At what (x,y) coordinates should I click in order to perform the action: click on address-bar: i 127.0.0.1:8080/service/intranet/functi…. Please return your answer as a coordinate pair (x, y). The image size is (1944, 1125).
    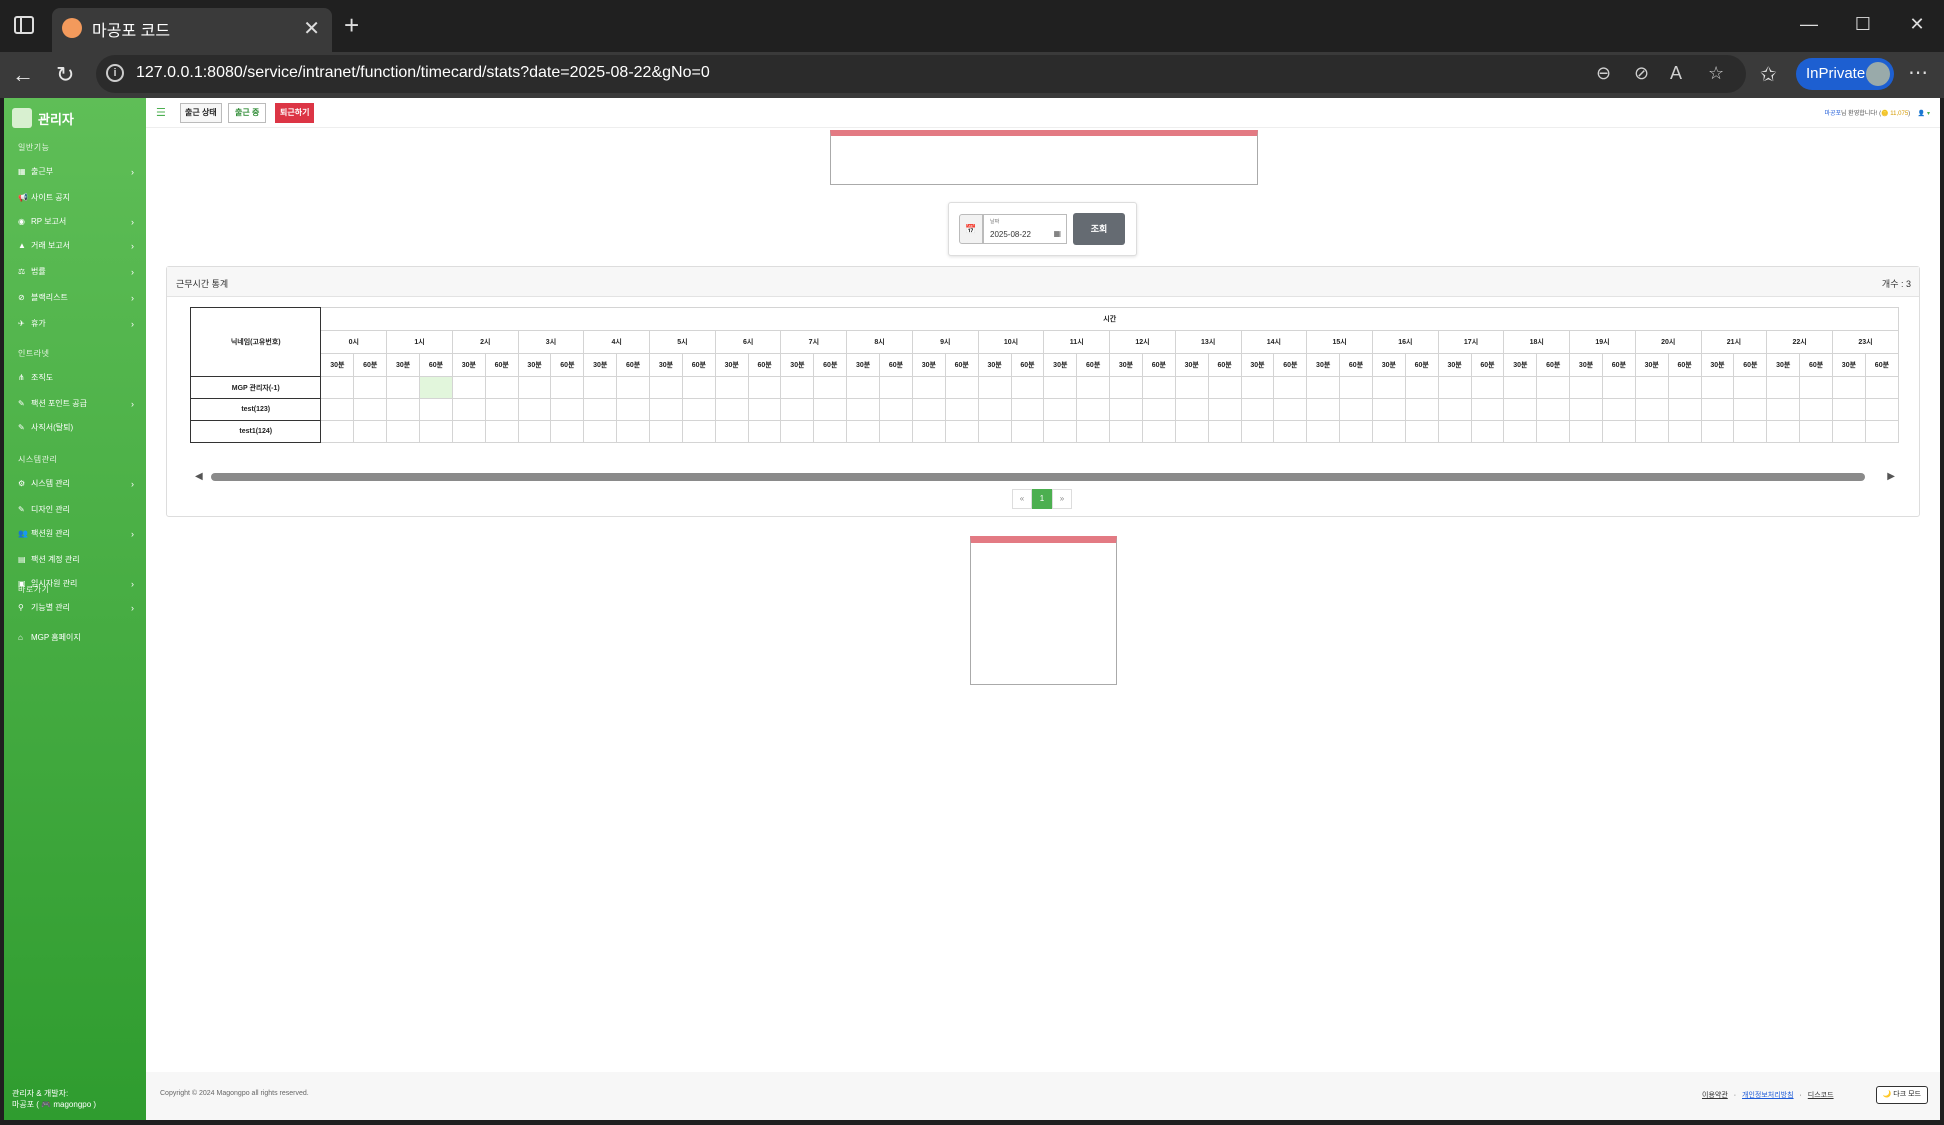
    Looking at the image, I should click on (921, 74).